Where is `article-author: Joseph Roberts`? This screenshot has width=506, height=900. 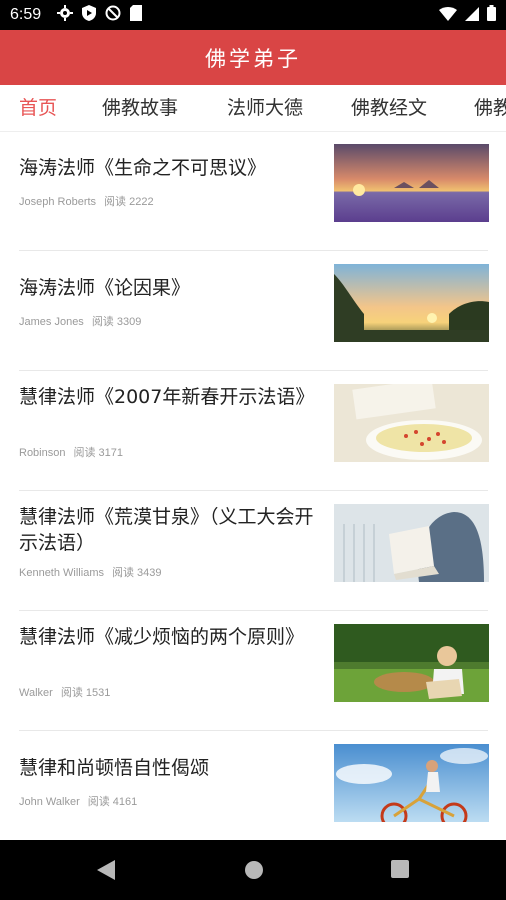 article-author: Joseph Roberts is located at coordinates (58, 202).